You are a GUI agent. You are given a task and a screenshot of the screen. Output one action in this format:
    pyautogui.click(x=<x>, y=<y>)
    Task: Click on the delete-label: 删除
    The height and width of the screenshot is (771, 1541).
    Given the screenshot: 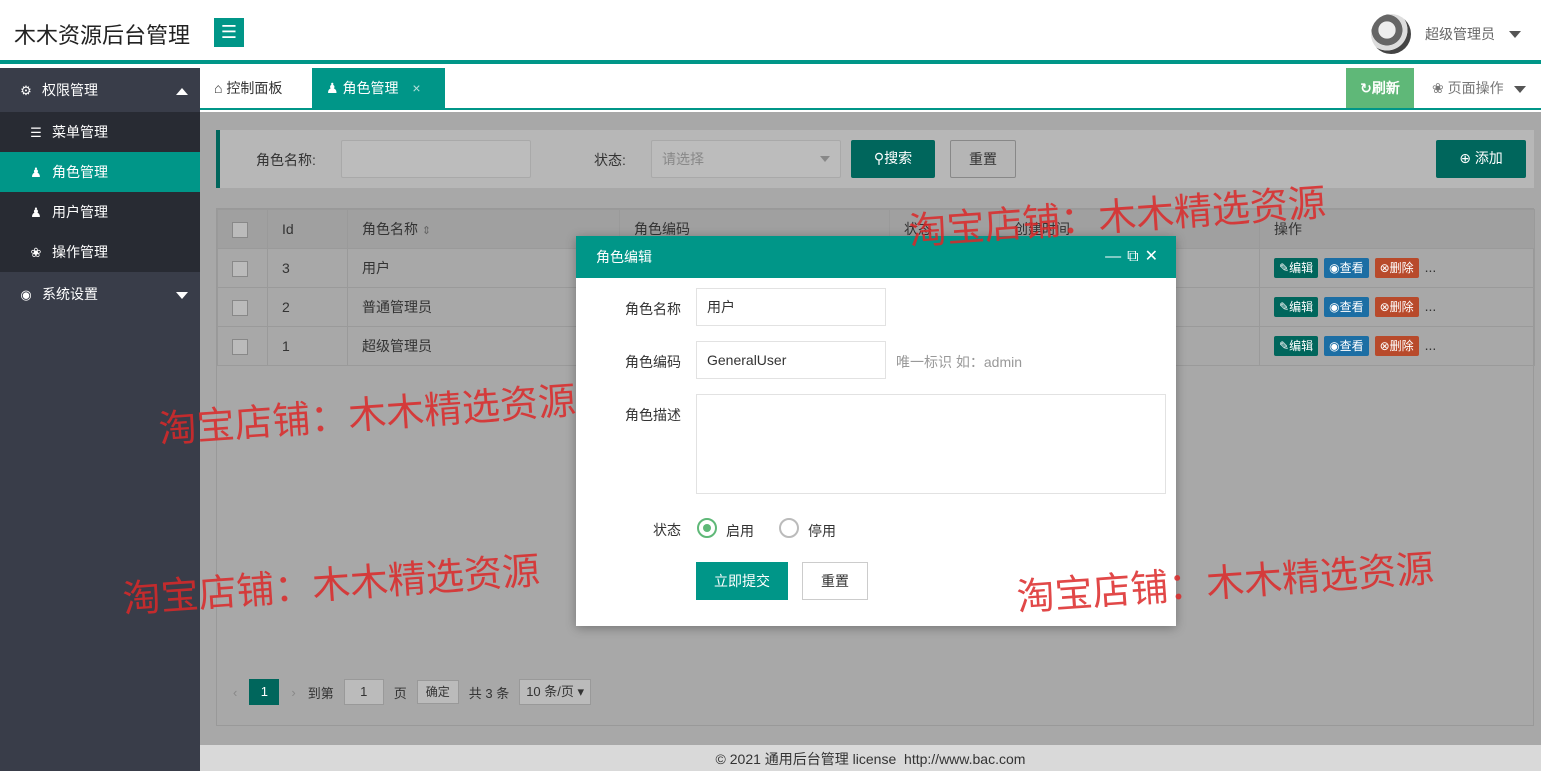 What is the action you would take?
    pyautogui.click(x=1401, y=307)
    